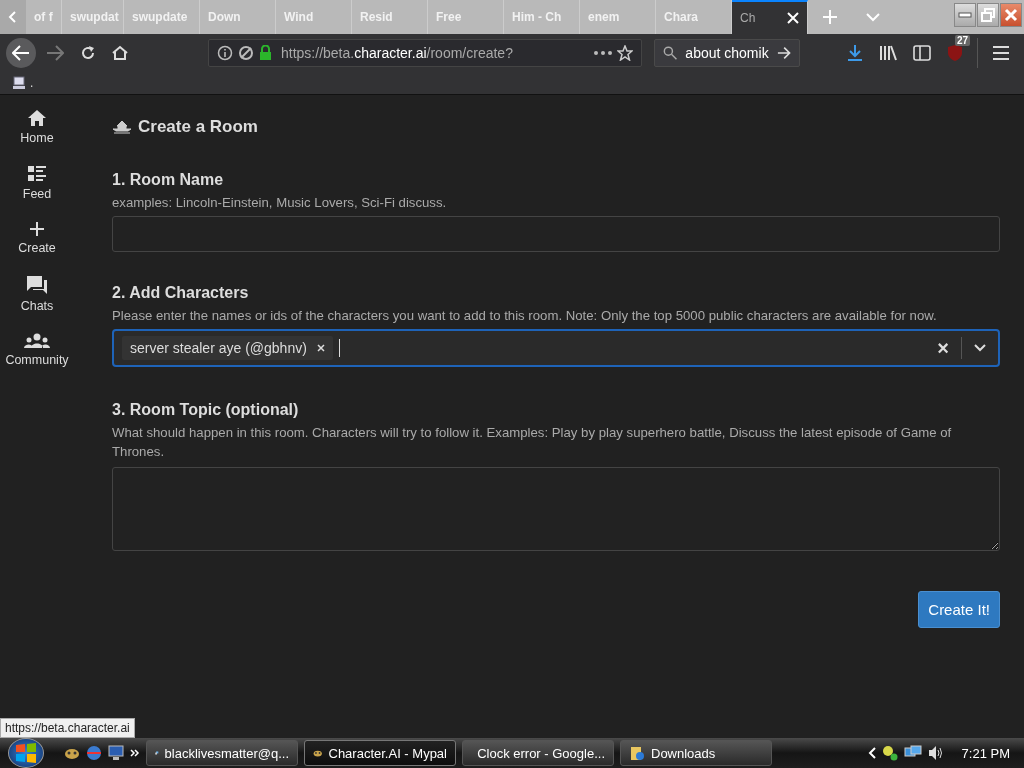 Image resolution: width=1024 pixels, height=768 pixels. Describe the element at coordinates (625, 53) in the screenshot. I see `star-icon` at that location.